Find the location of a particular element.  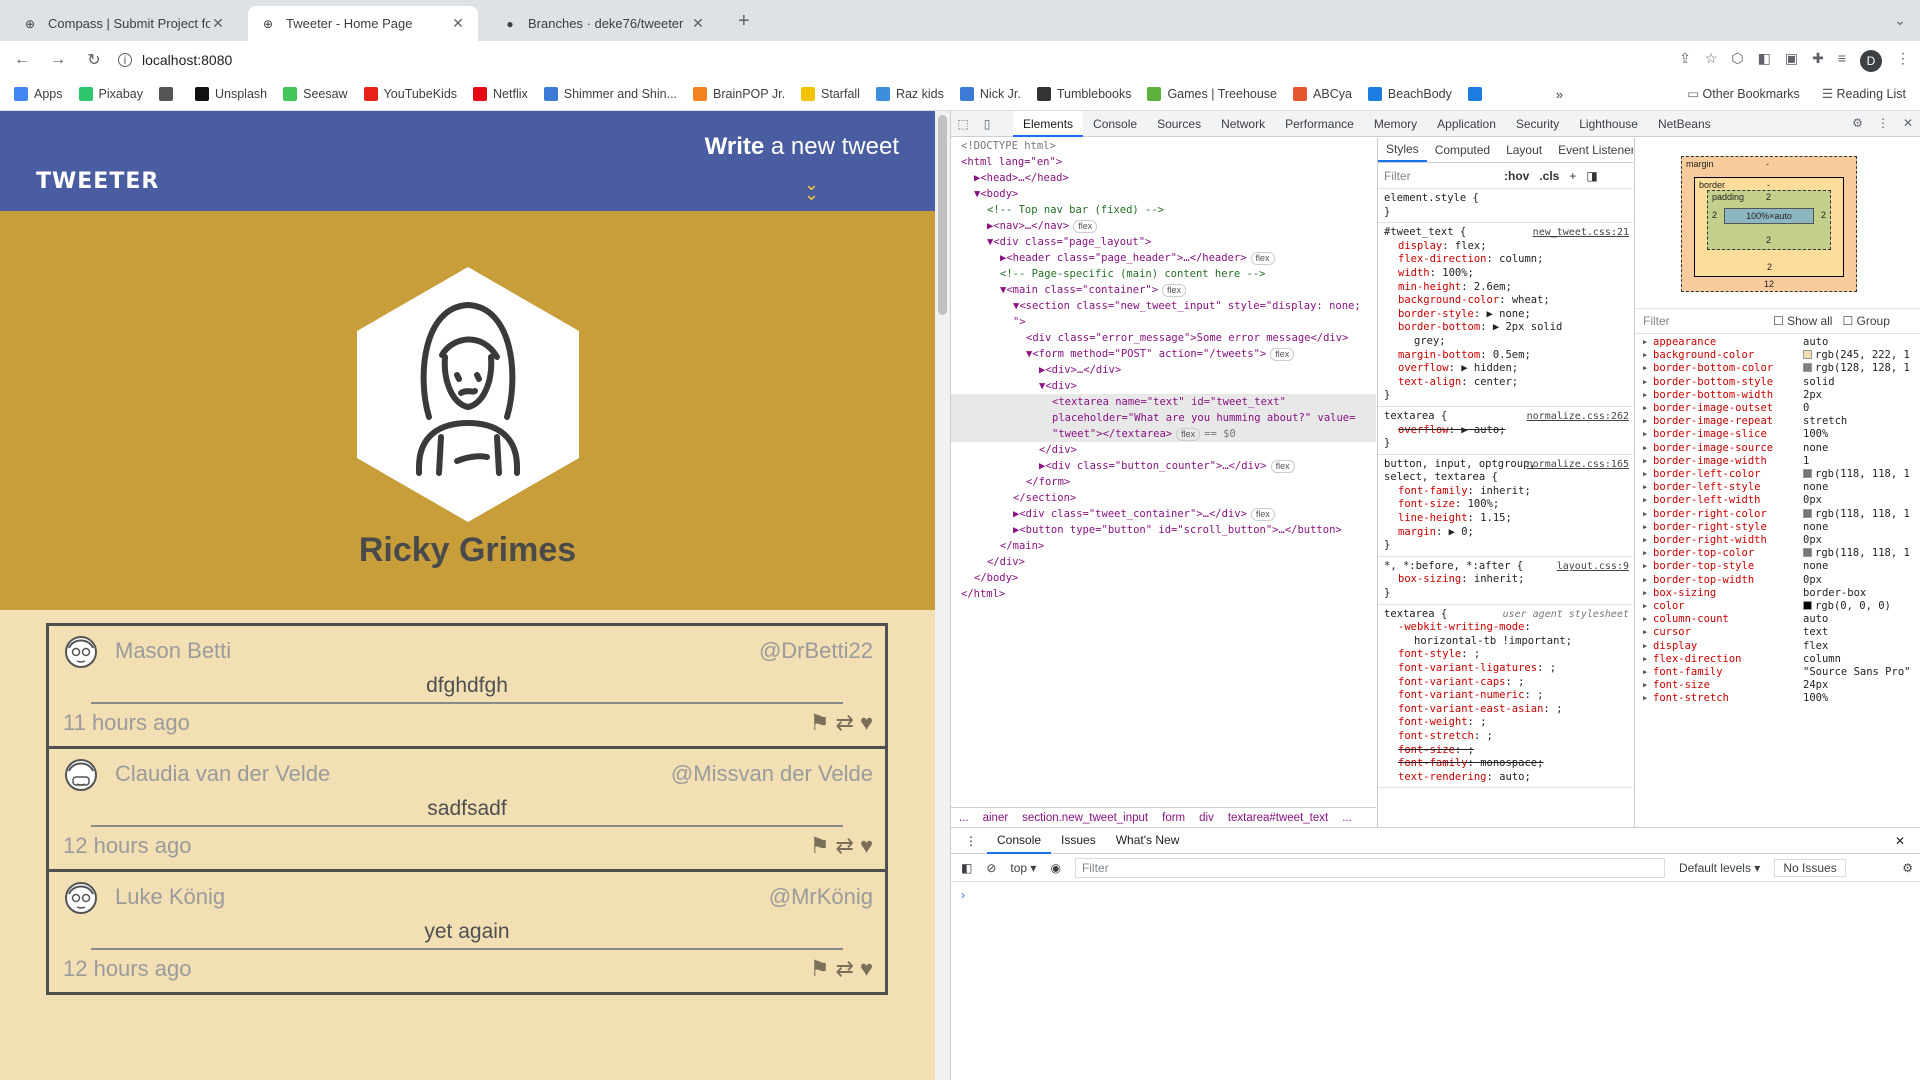

bookmark-item: Seesaw is located at coordinates (315, 94).